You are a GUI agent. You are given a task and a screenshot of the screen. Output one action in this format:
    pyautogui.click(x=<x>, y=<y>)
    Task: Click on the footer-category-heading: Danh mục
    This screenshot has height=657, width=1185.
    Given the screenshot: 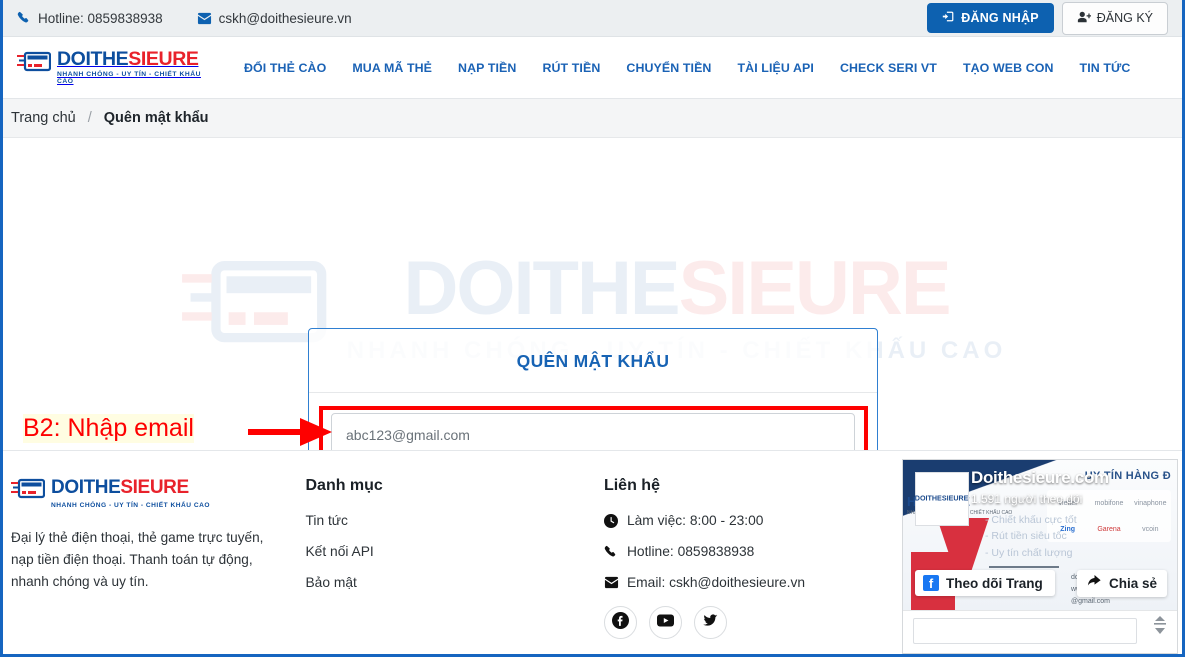 What is the action you would take?
    pyautogui.click(x=344, y=485)
    